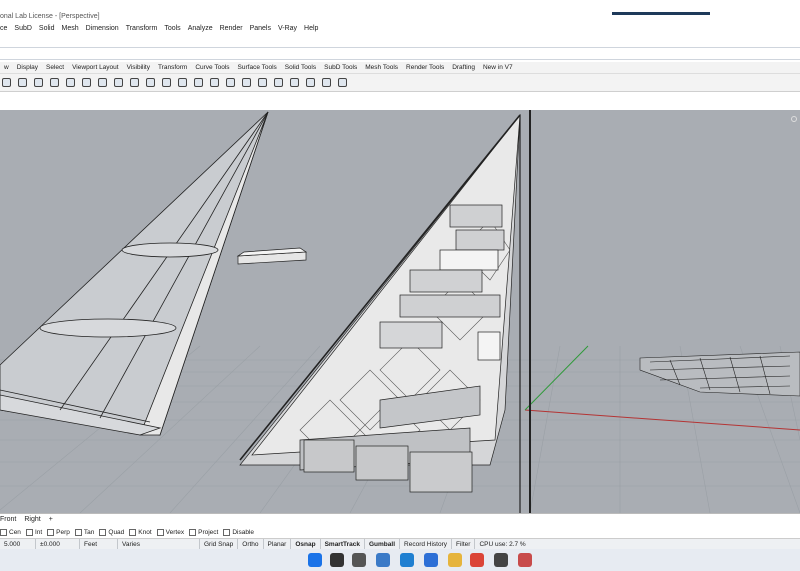 The height and width of the screenshot is (571, 800). What do you see at coordinates (47, 28) in the screenshot?
I see `menu-item-2: Solid` at bounding box center [47, 28].